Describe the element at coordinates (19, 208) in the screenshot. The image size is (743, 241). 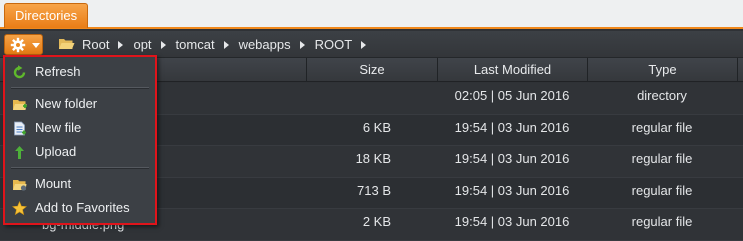
I see `star-icon` at that location.